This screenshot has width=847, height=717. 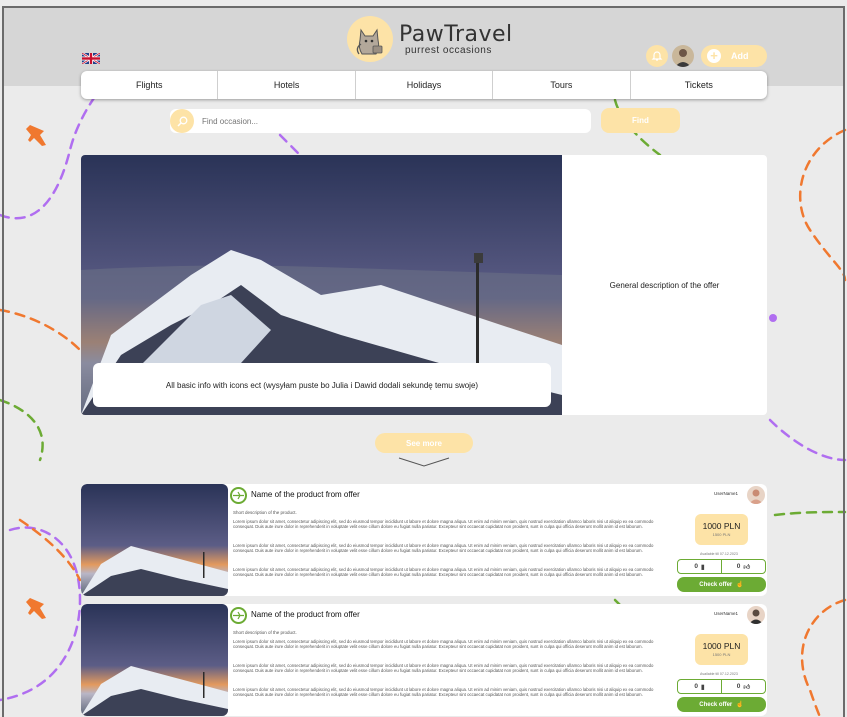 I want to click on nav-item-tours: Tours, so click(x=562, y=85).